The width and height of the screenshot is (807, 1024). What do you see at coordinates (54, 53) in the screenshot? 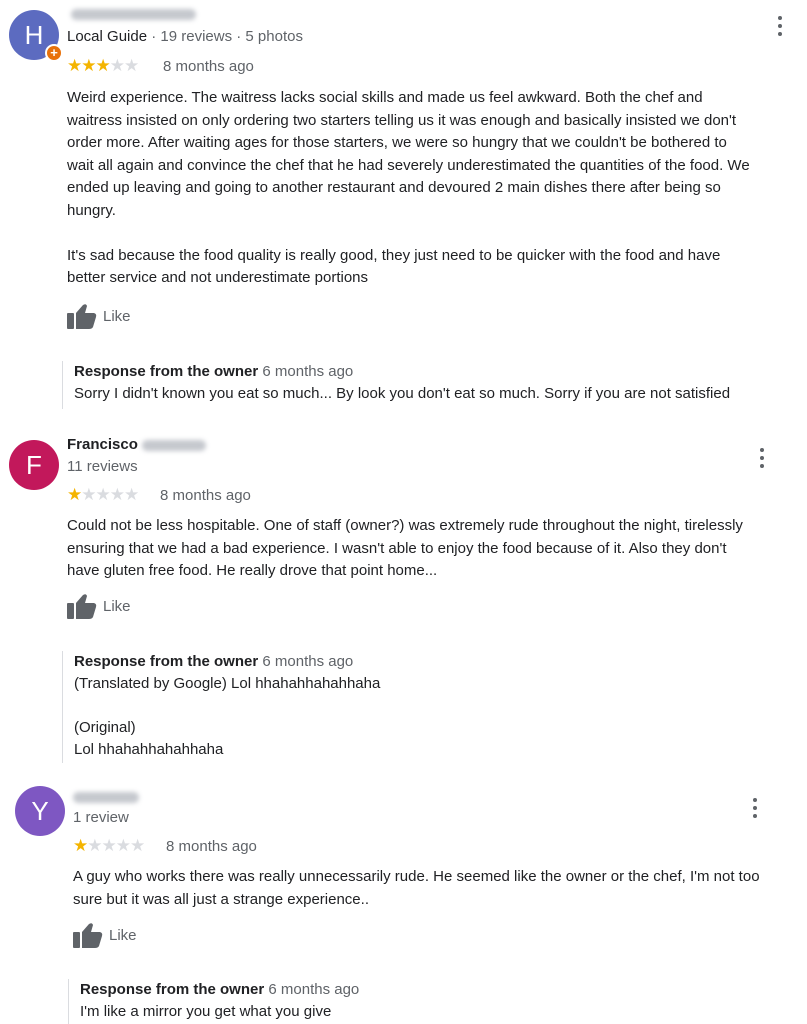
I see `local-guide-badge-icon: +` at bounding box center [54, 53].